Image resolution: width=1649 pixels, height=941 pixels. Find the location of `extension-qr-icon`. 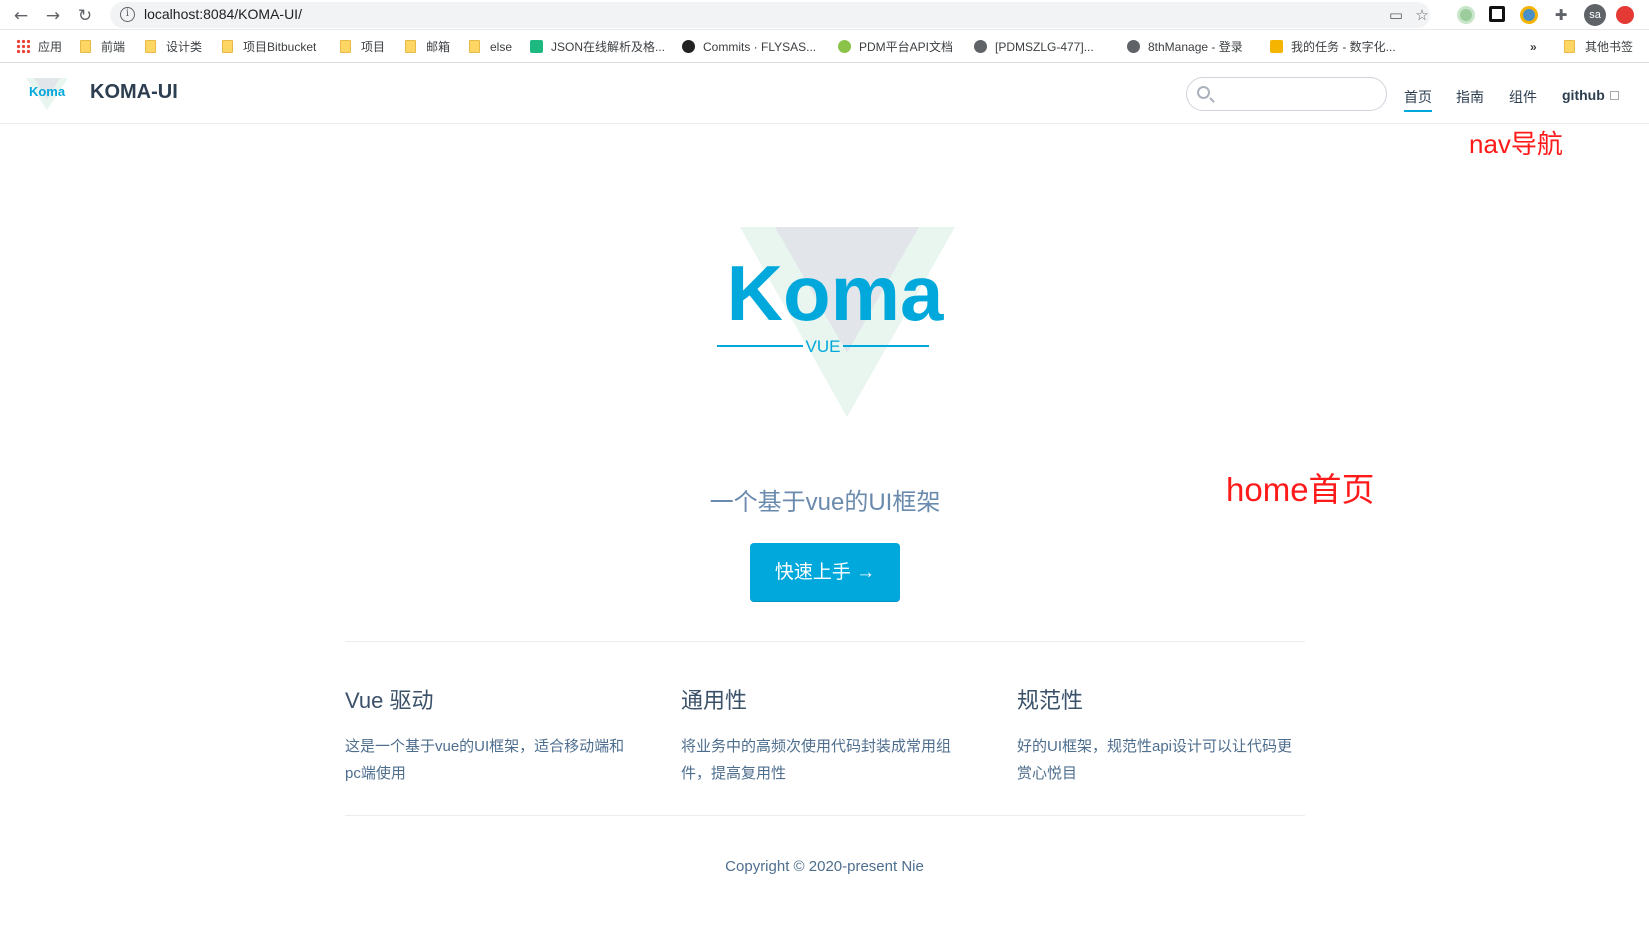

extension-qr-icon is located at coordinates (1497, 14).